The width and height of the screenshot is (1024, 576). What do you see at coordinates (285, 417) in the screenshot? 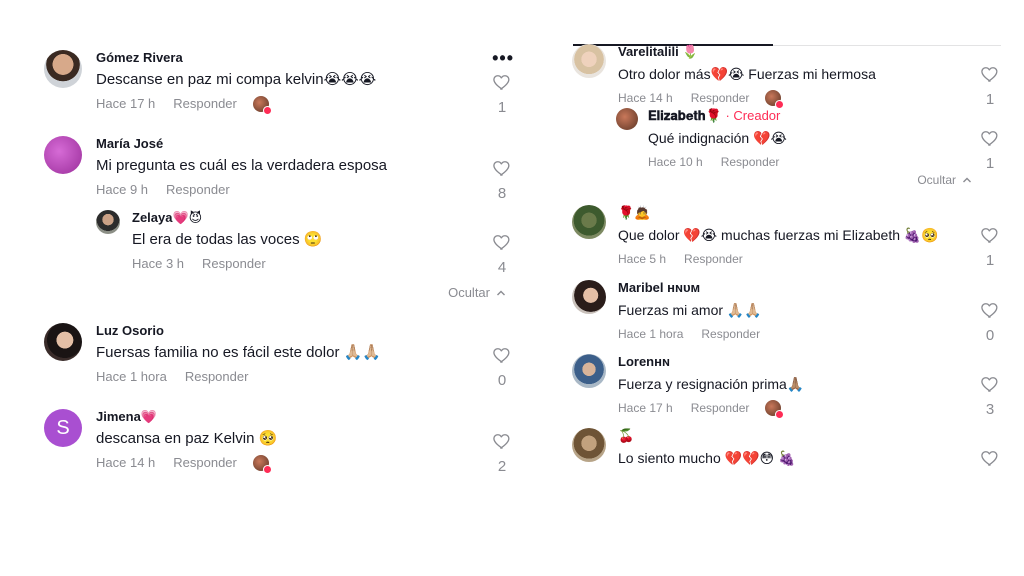
I see `comment-username: Jimena💗` at bounding box center [285, 417].